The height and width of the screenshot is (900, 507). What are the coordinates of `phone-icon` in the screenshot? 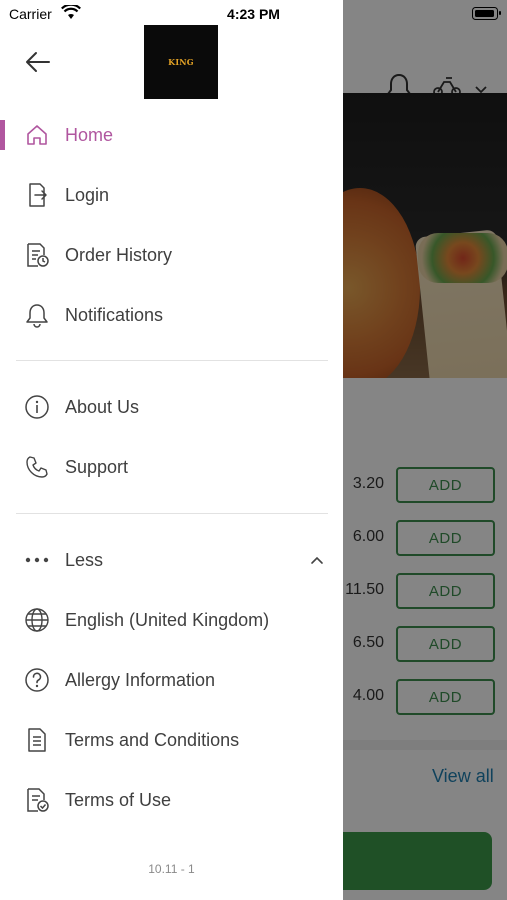 It's located at (37, 467).